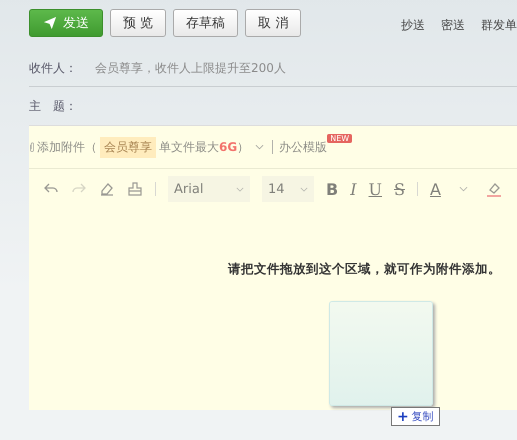 This screenshot has height=440, width=517. Describe the element at coordinates (499, 25) in the screenshot. I see `header-link: 群发单` at that location.